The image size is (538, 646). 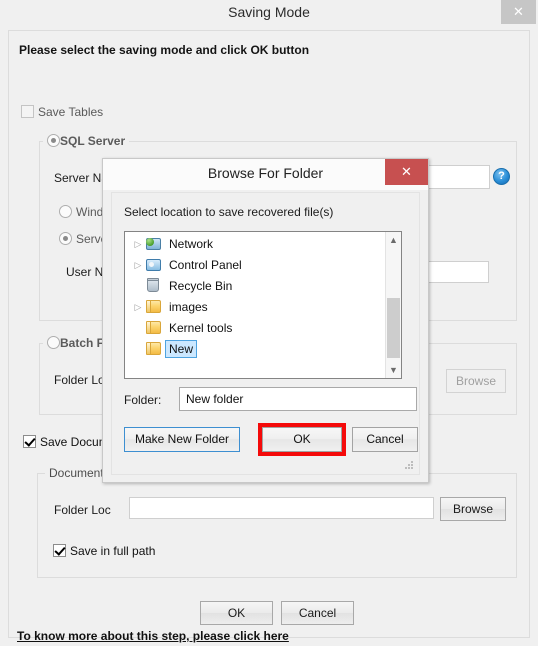 I want to click on tree-item: Kernel tools, so click(x=254, y=330).